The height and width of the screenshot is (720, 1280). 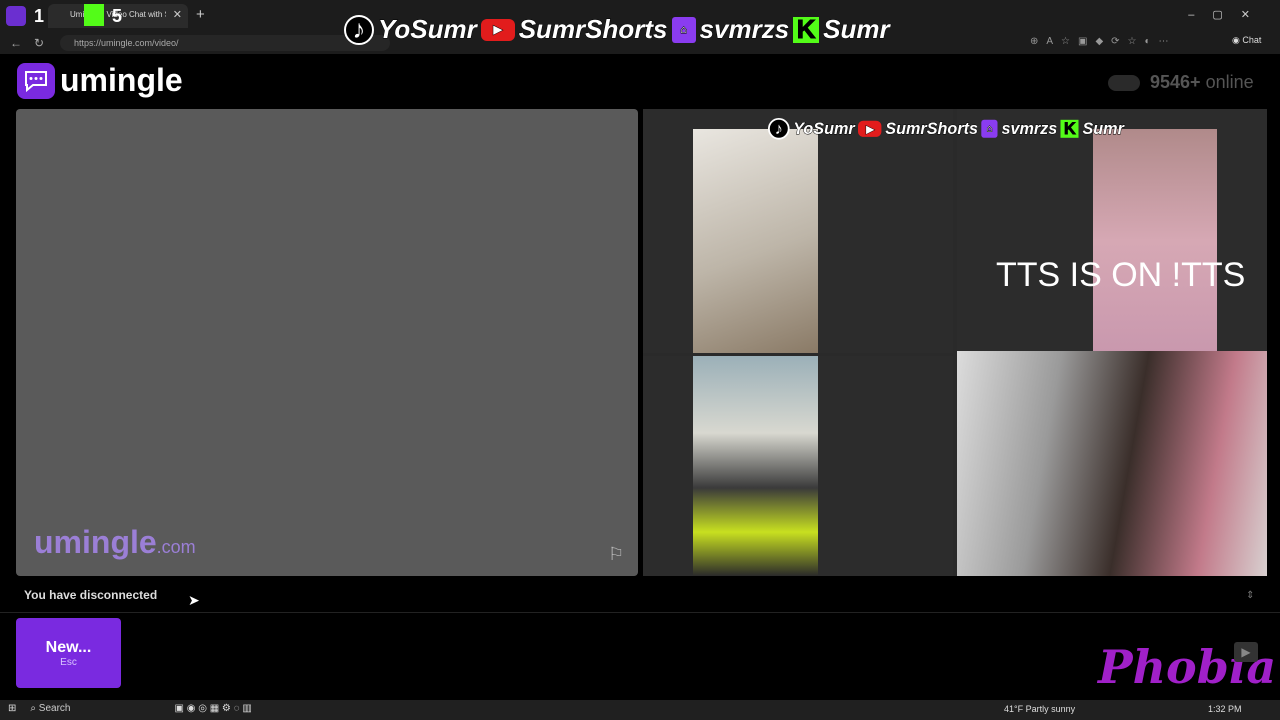 I want to click on scroll-arrows-icon: ⇕, so click(x=1250, y=595).